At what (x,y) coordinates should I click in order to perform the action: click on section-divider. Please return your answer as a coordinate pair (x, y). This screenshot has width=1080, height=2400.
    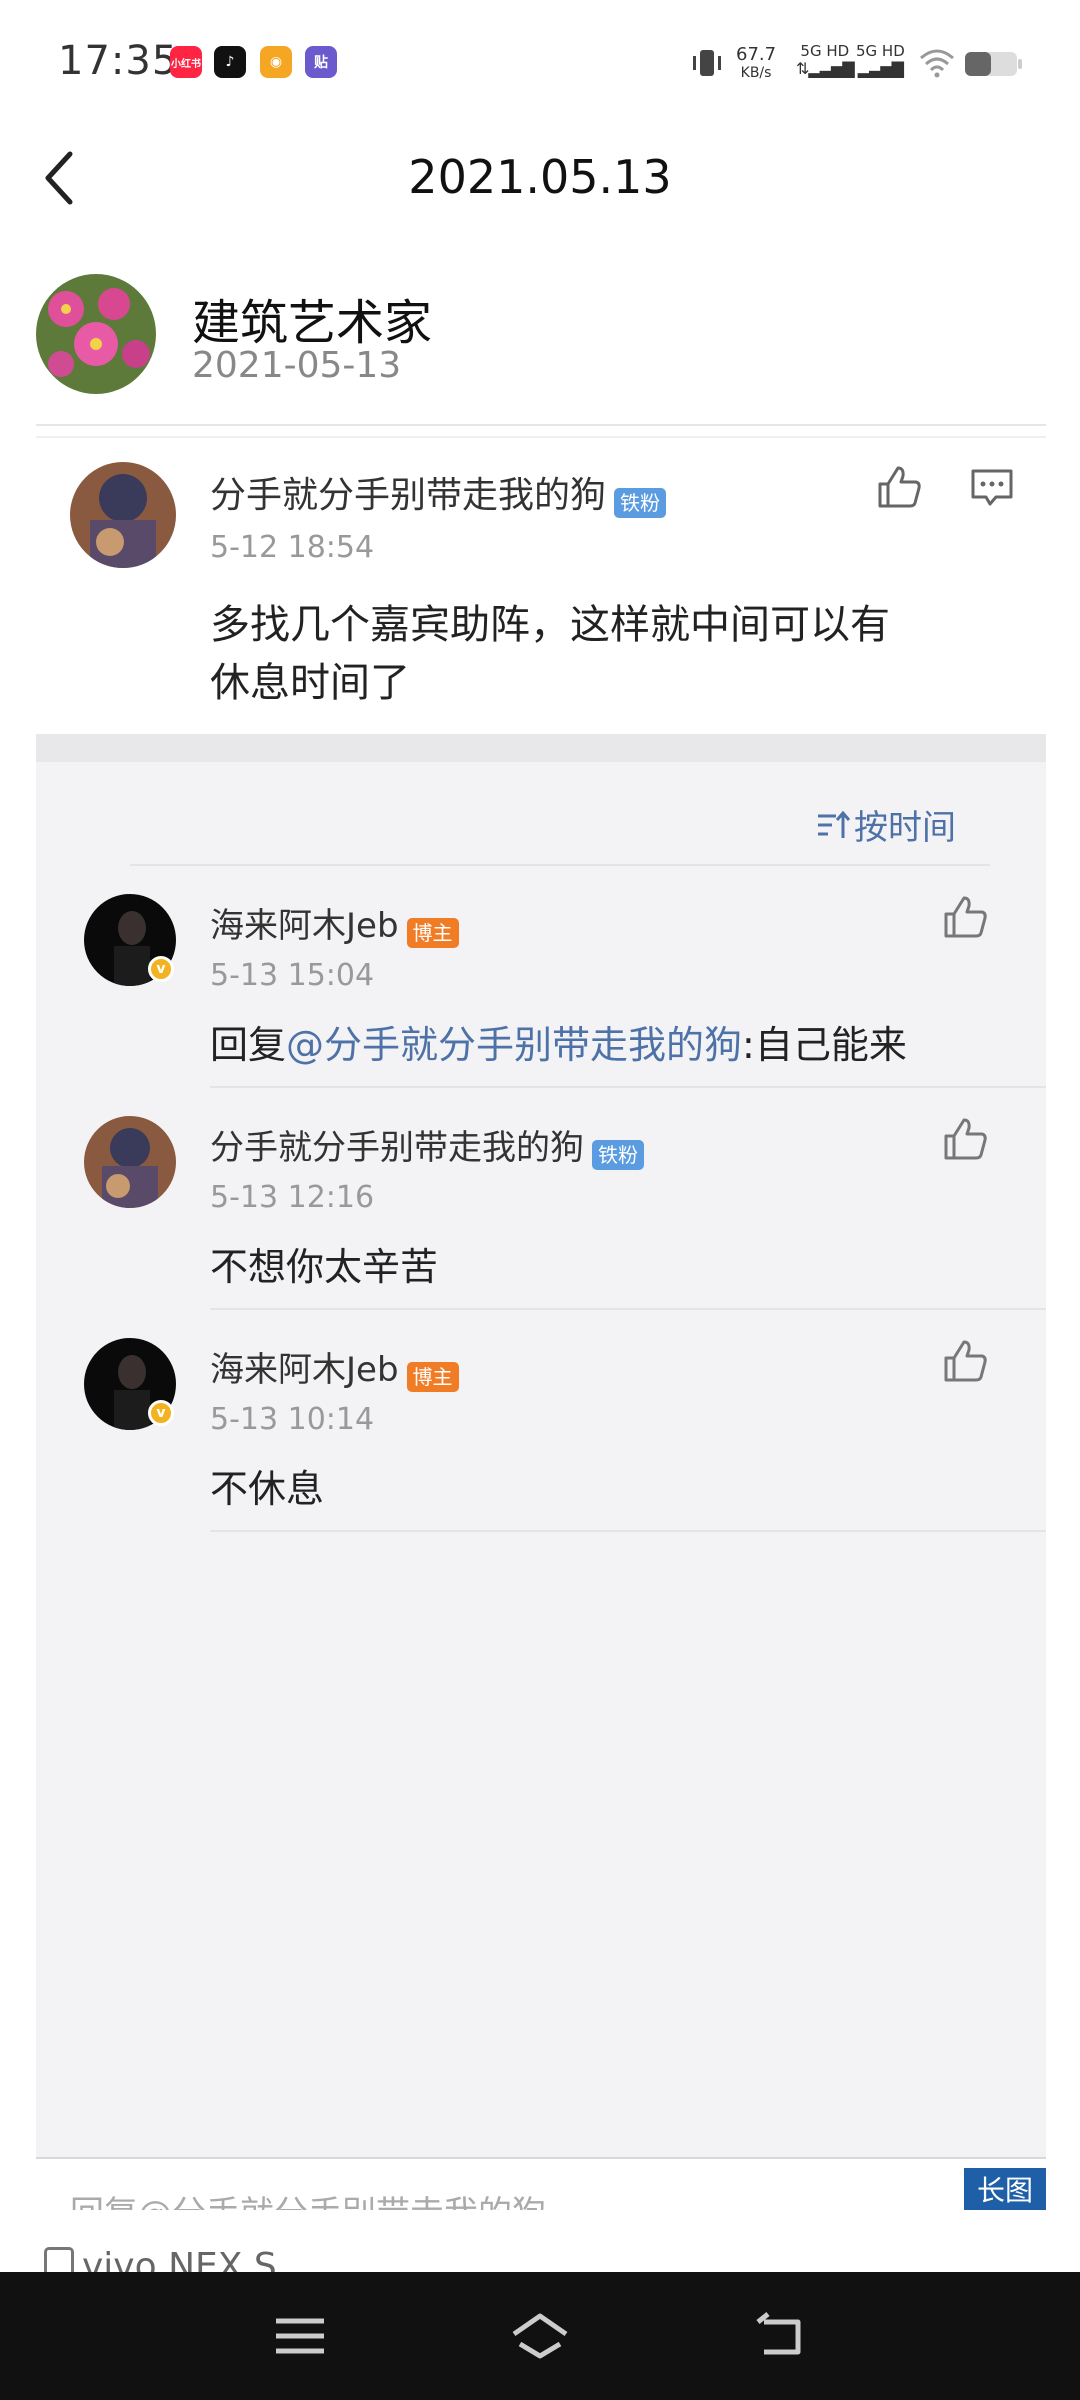
    Looking at the image, I should click on (541, 748).